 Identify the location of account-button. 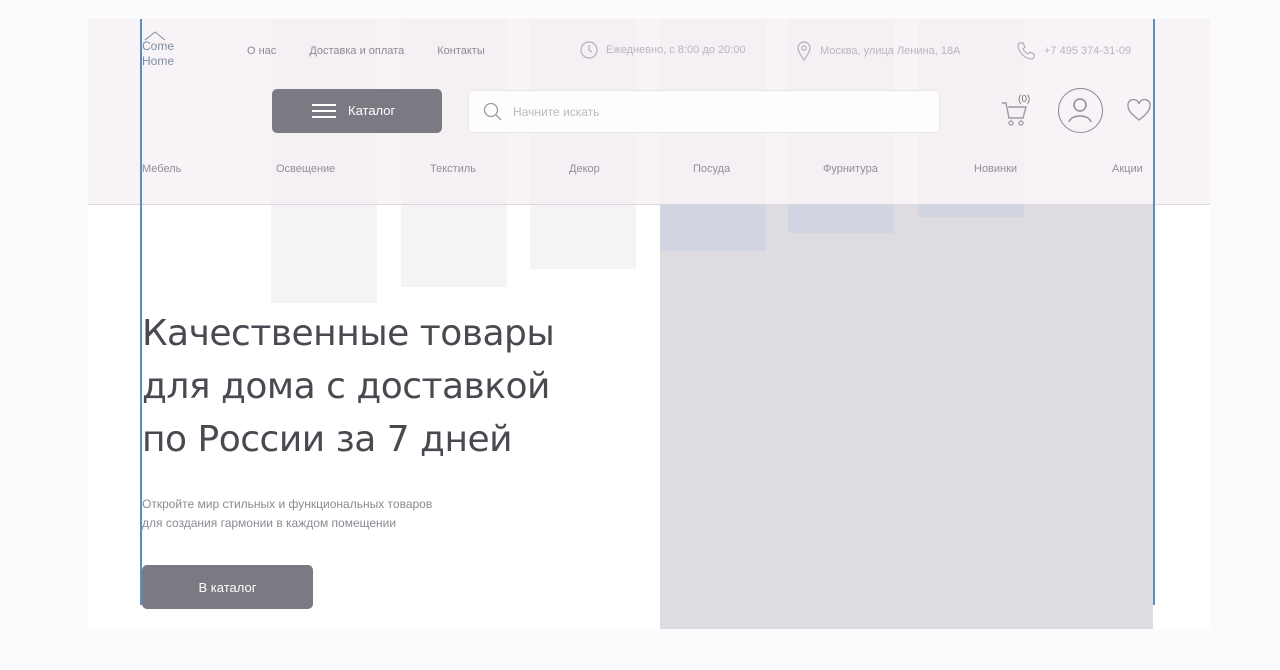
(1080, 110).